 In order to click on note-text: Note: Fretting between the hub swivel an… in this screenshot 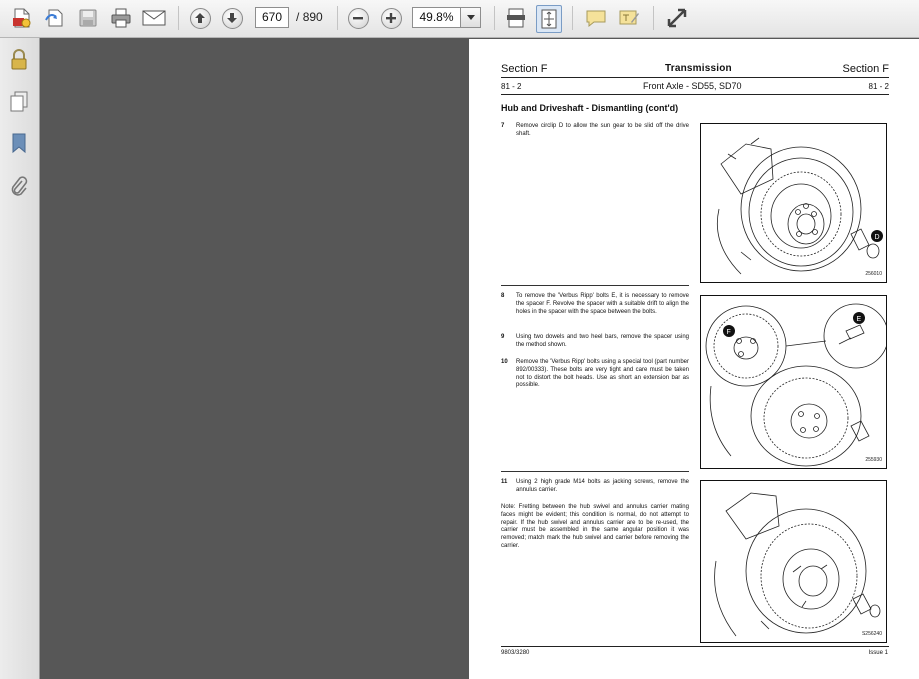, I will do `click(595, 526)`.